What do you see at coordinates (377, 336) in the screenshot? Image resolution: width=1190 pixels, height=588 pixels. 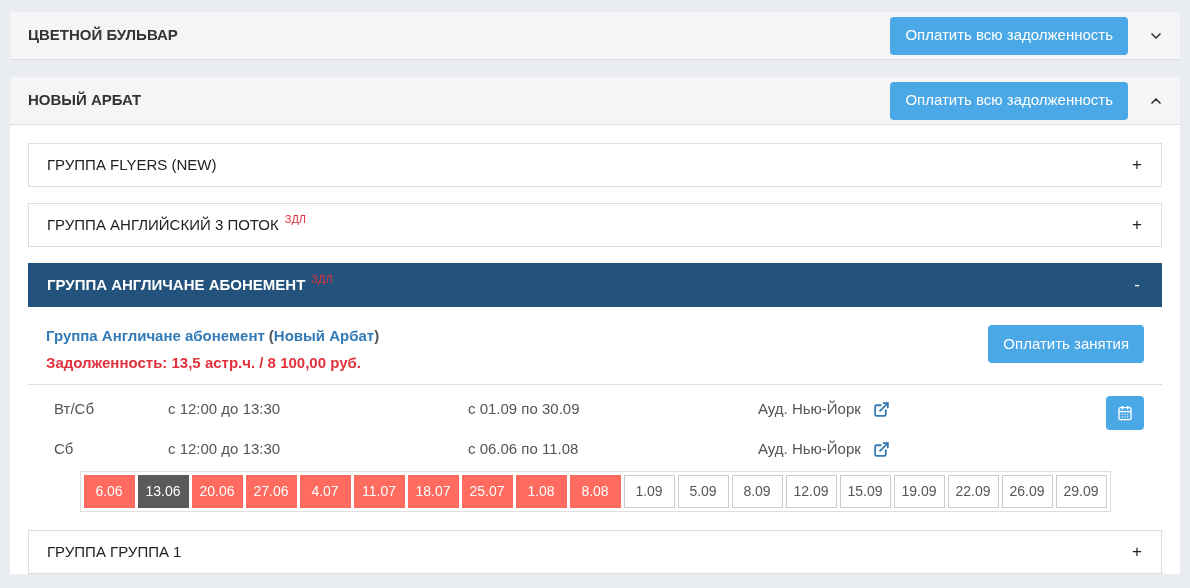 I see `paren: )` at bounding box center [377, 336].